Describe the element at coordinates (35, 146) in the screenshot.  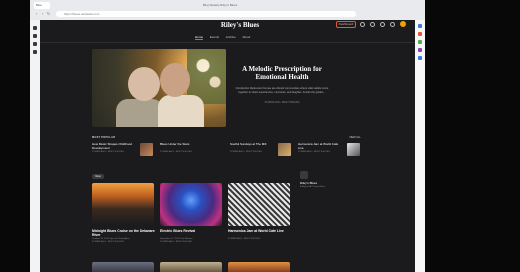
I see `browser-sidebar` at that location.